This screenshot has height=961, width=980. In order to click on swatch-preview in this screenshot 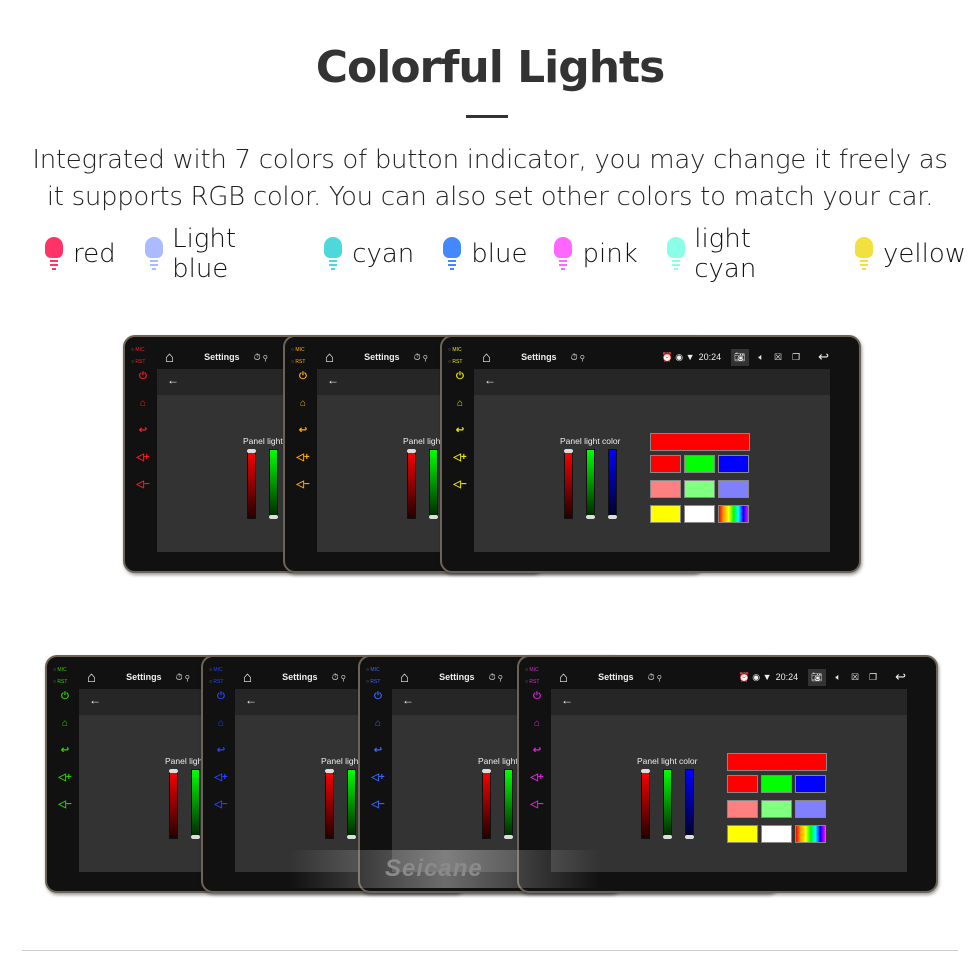, I will do `click(777, 762)`.